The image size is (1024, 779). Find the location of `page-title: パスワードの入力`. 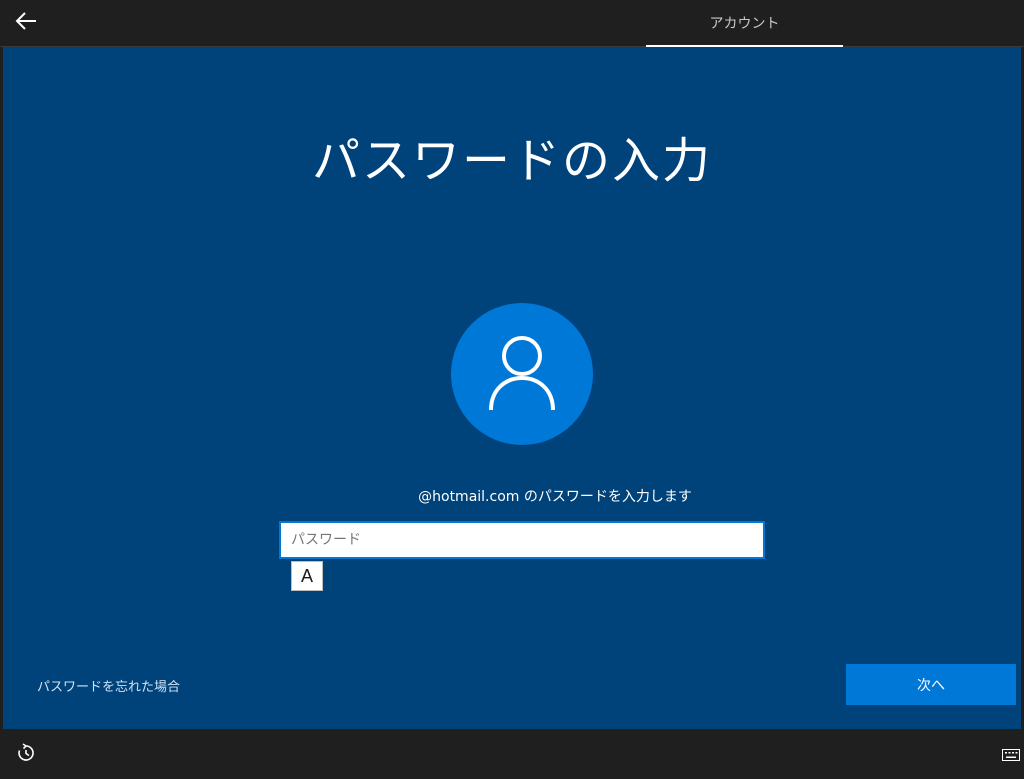

page-title: パスワードの入力 is located at coordinates (511, 161).